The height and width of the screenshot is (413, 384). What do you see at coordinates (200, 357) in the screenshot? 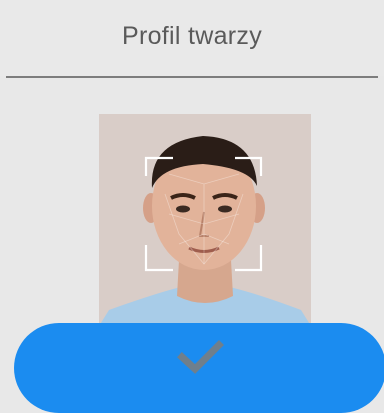
I see `checkmark-icon` at bounding box center [200, 357].